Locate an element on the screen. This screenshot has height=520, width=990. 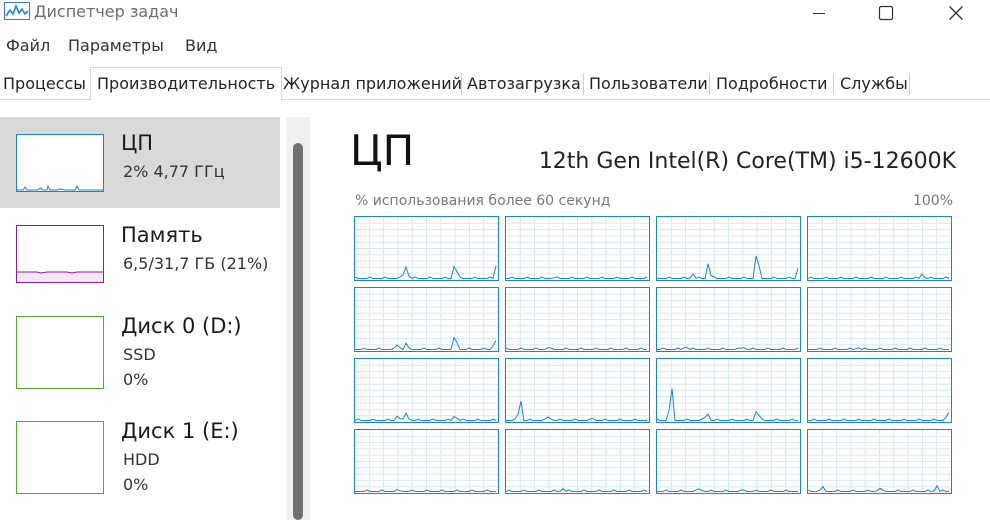
sidebar-label-disk1: Диск 1 (E:) is located at coordinates (180, 431).